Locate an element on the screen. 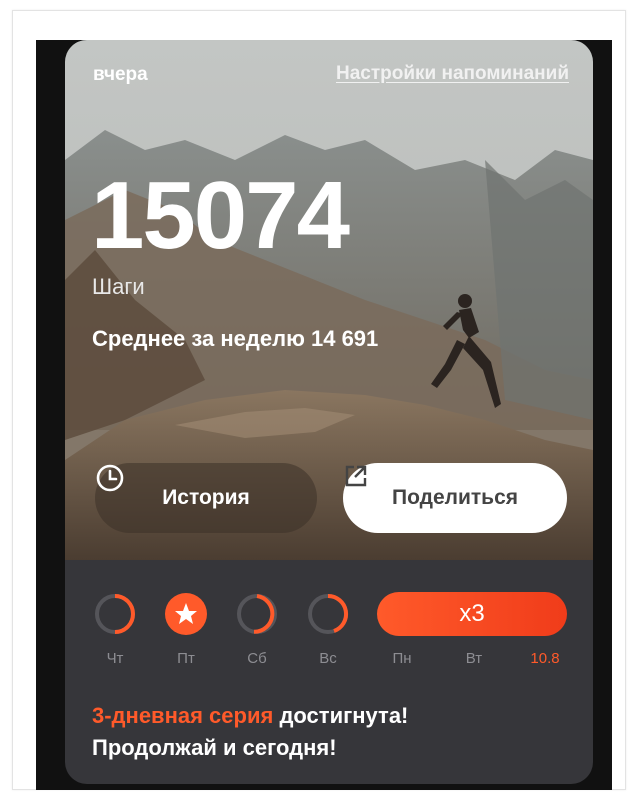  day-label: Сб is located at coordinates (257, 658).